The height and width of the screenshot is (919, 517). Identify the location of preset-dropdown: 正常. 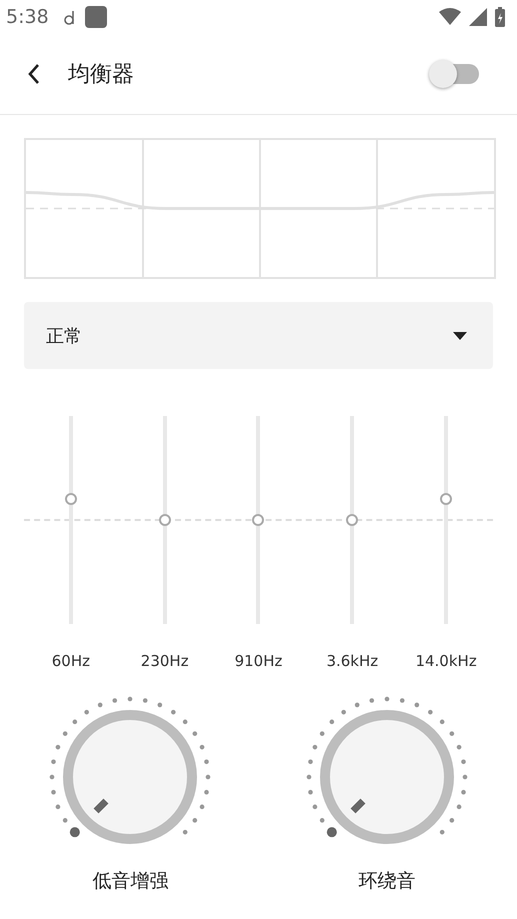
(258, 335).